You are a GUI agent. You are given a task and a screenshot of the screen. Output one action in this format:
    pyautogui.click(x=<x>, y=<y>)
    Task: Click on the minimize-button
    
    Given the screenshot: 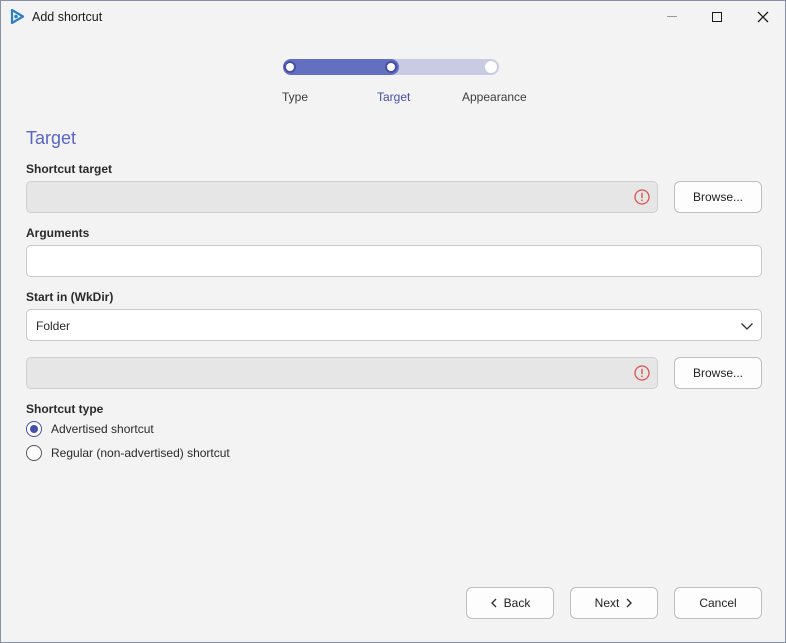 What is the action you would take?
    pyautogui.click(x=672, y=16)
    